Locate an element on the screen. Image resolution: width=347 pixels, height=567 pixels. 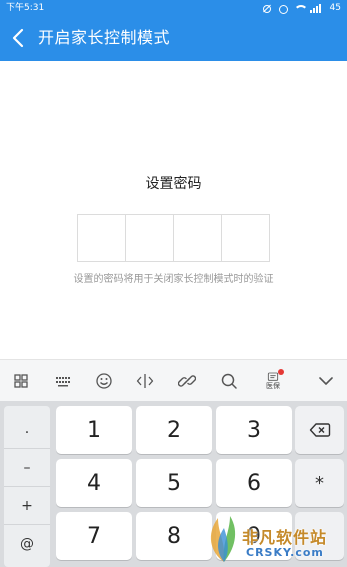
wifi-icon is located at coordinates (300, 8).